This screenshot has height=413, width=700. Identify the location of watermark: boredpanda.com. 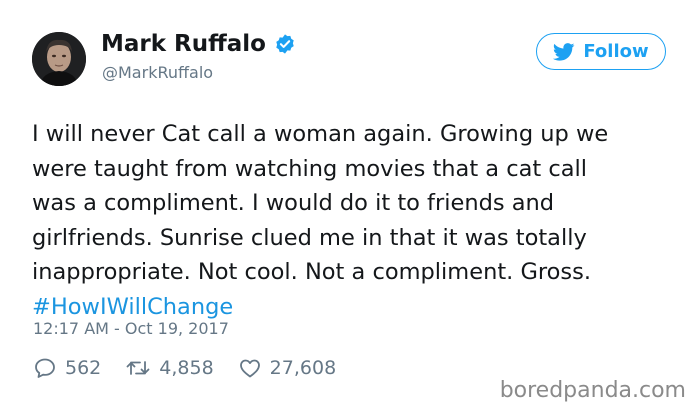
(592, 390).